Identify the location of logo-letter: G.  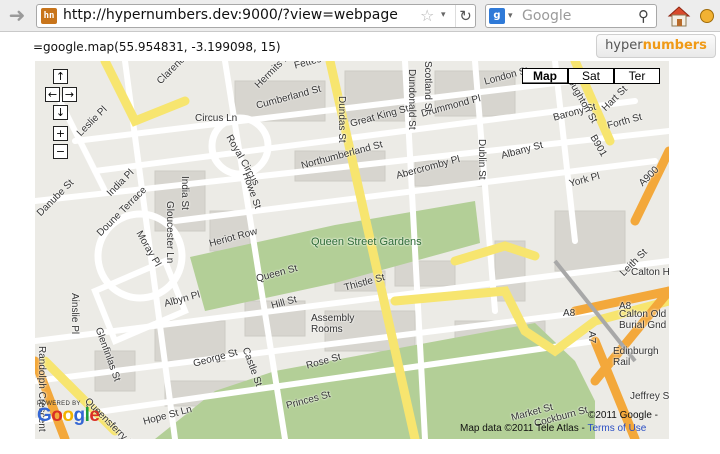
(44, 415).